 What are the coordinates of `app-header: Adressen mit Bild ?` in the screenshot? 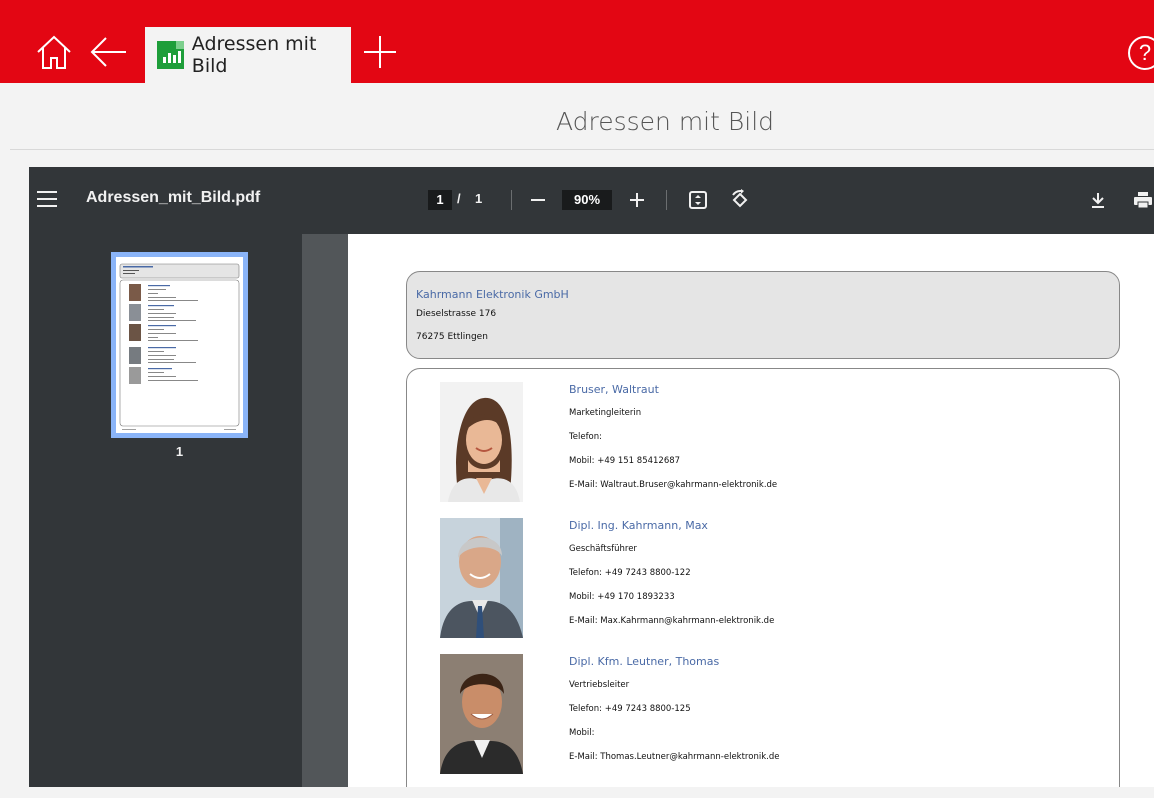 It's located at (577, 41).